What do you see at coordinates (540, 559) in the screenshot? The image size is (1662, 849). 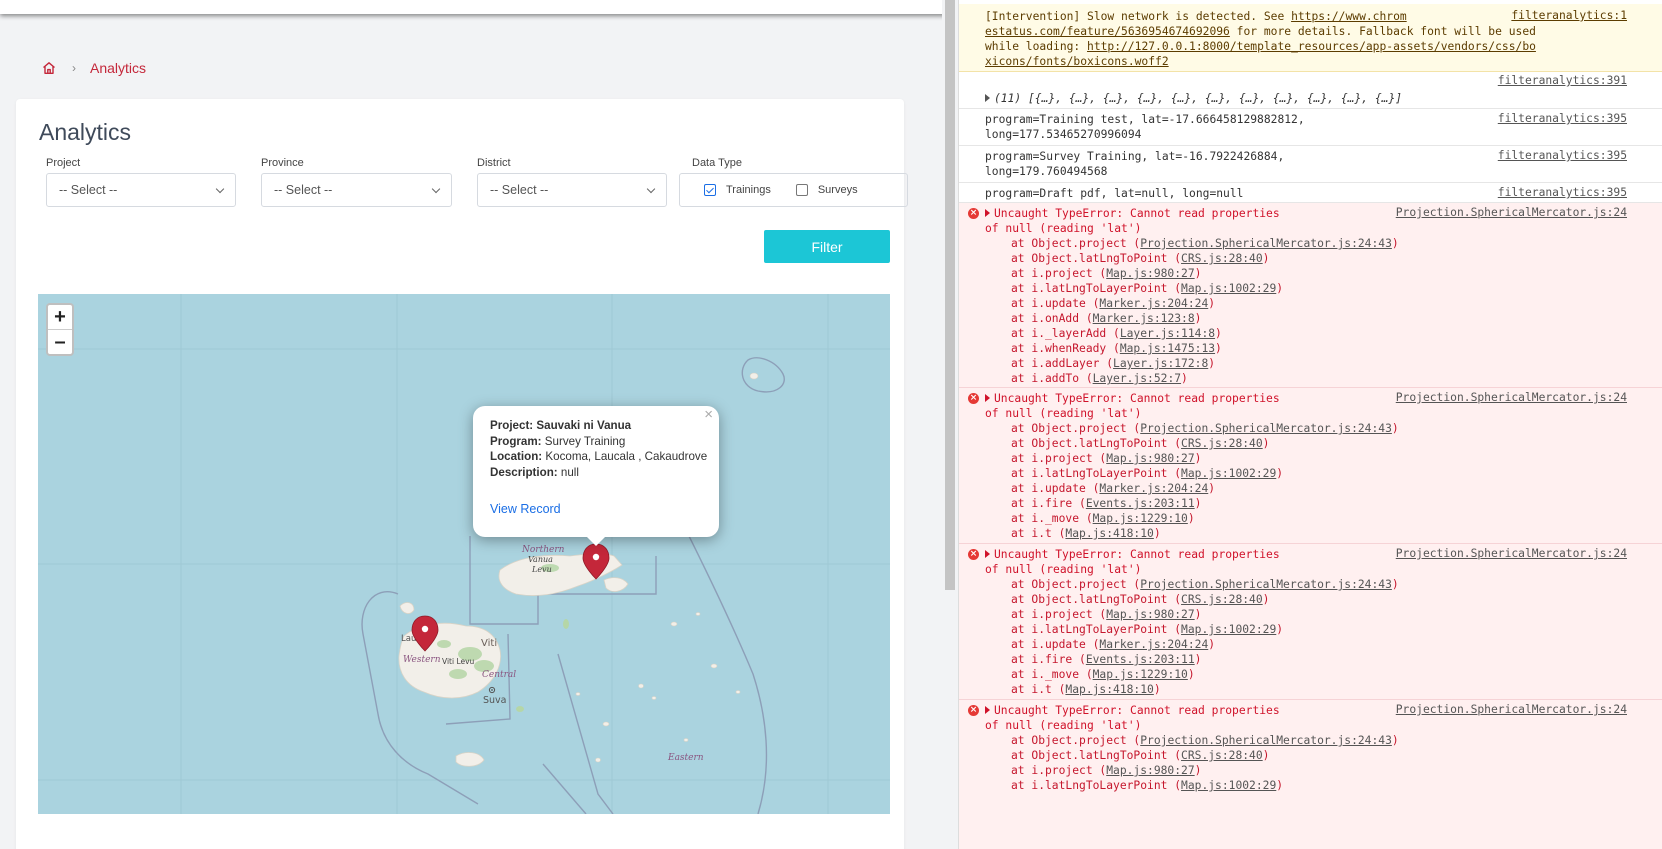 I see `map-label-vanua: Vanua` at bounding box center [540, 559].